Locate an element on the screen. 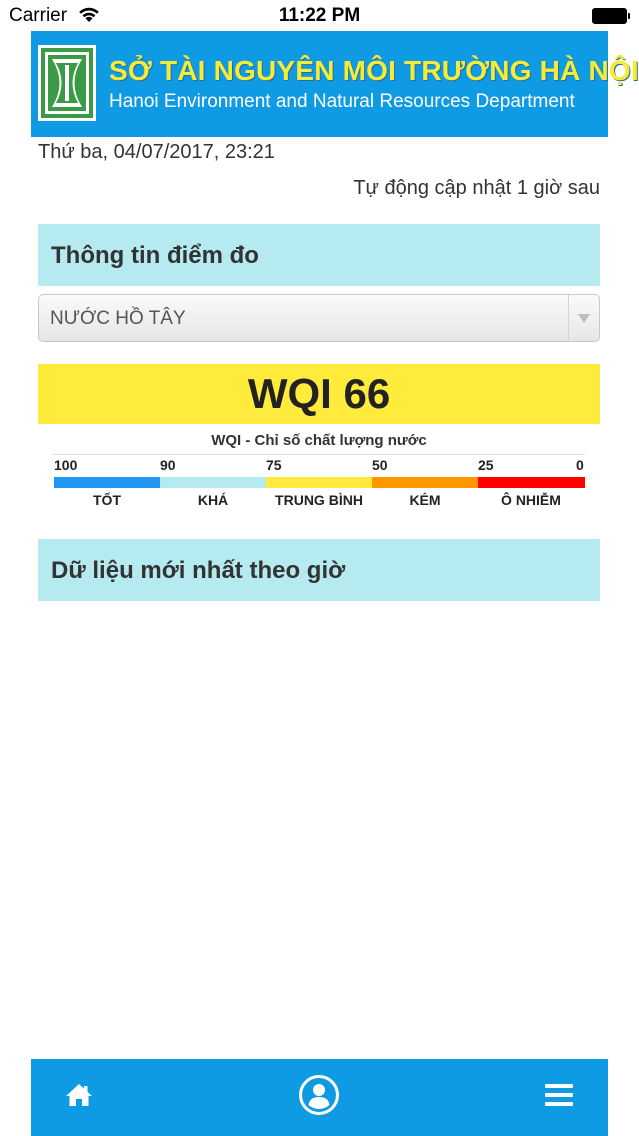  wqi-banner: WQI 66 is located at coordinates (319, 394).